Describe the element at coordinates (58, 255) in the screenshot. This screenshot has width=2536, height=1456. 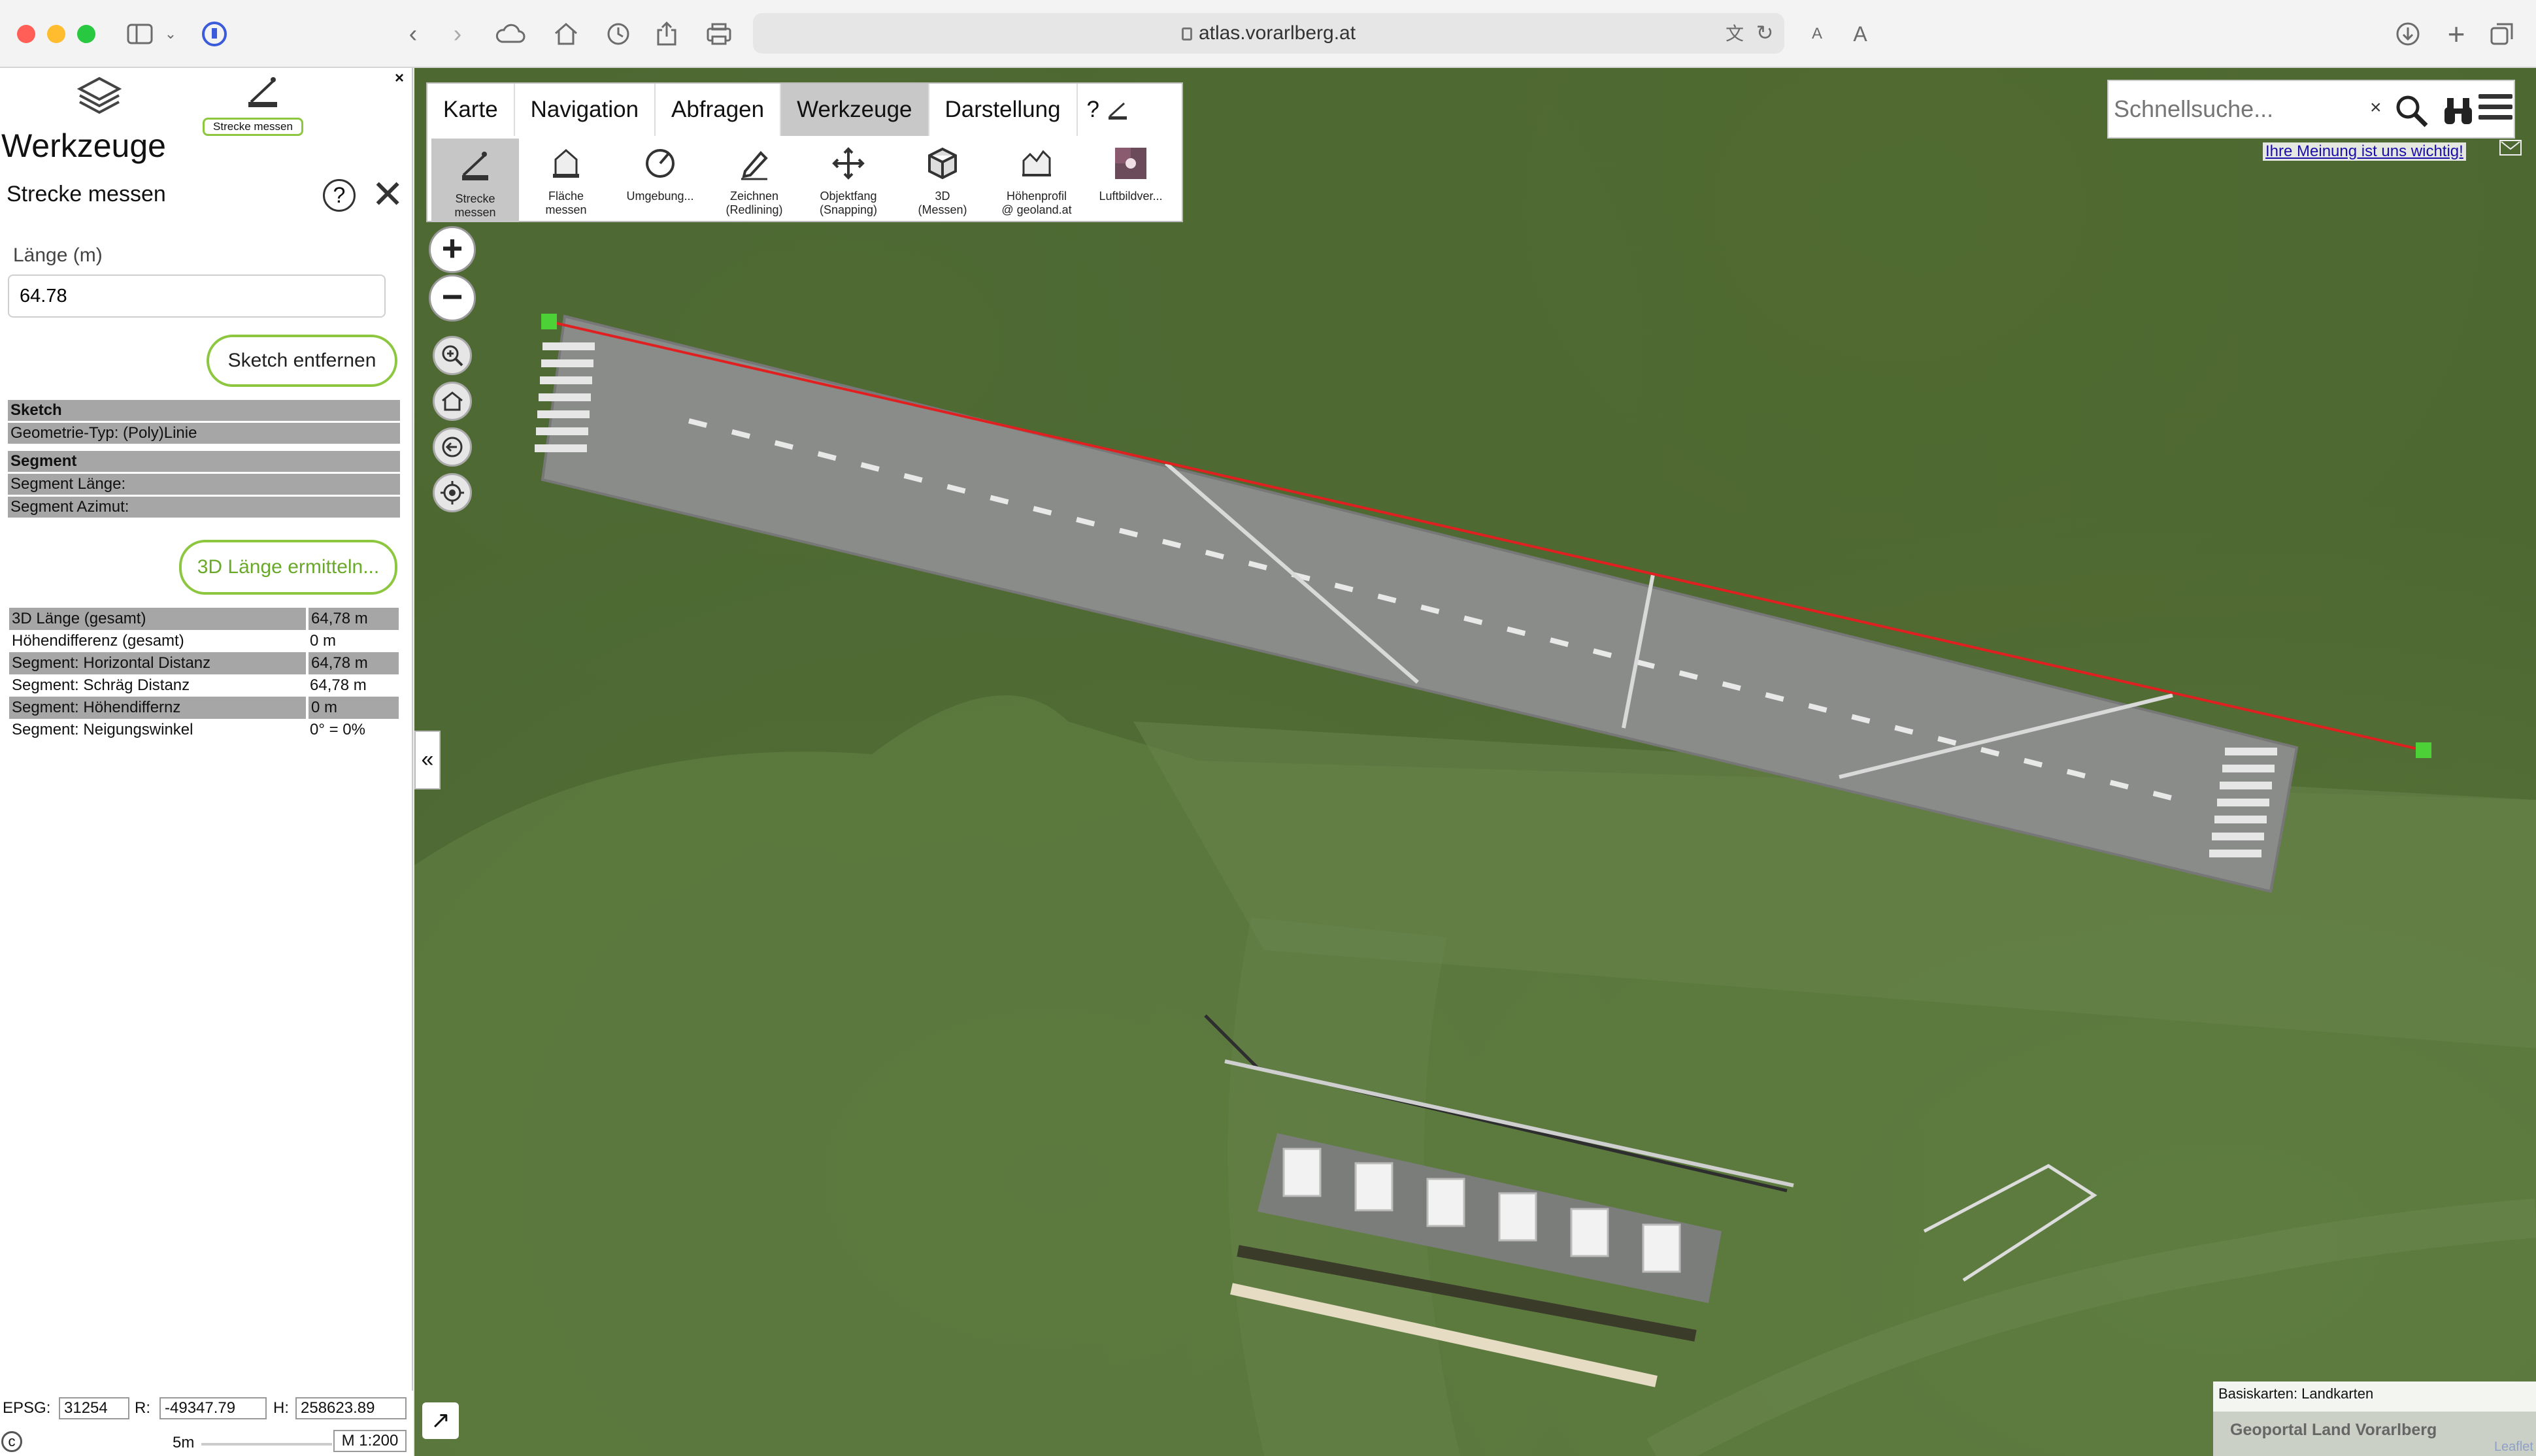
I see `length-label: Länge (m)` at that location.